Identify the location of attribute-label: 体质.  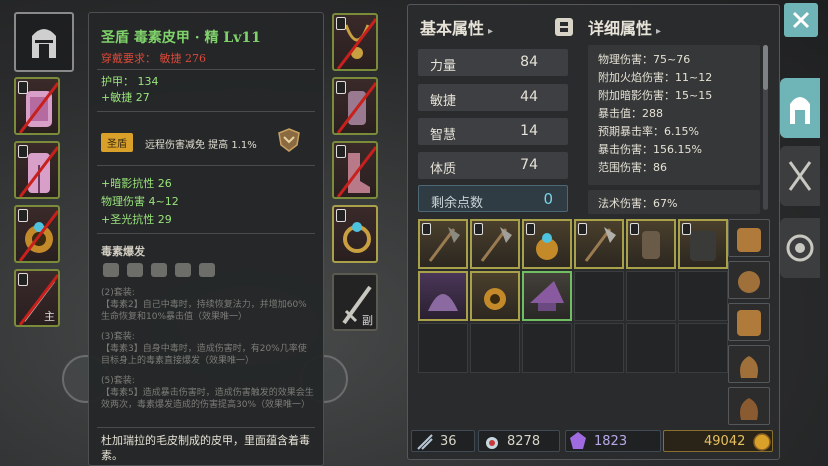
(443, 169).